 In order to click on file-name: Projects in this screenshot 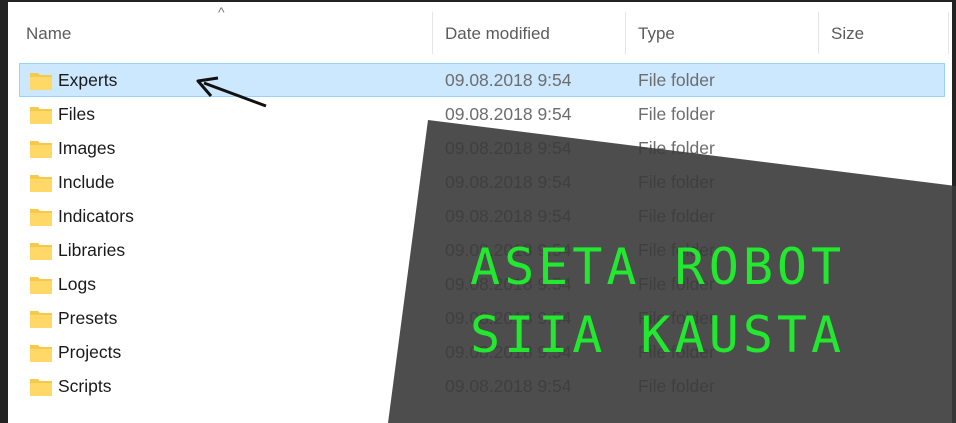, I will do `click(90, 352)`.